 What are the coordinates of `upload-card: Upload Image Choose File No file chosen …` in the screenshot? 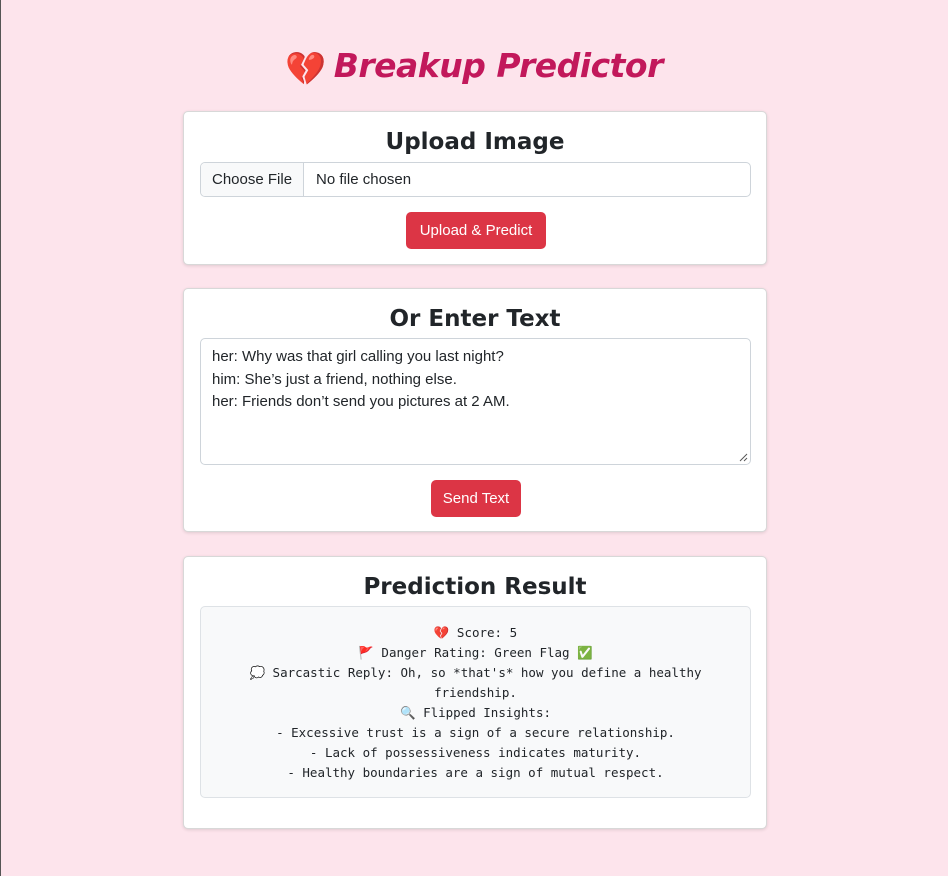 It's located at (475, 188).